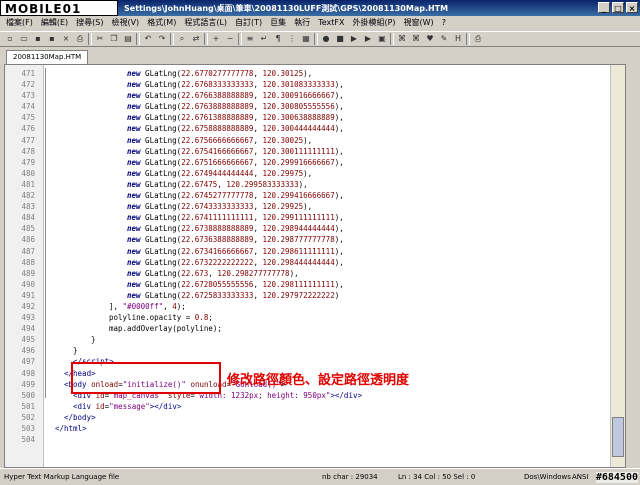  Describe the element at coordinates (250, 39) in the screenshot. I see `sync-scroll-icon: ≡` at that location.